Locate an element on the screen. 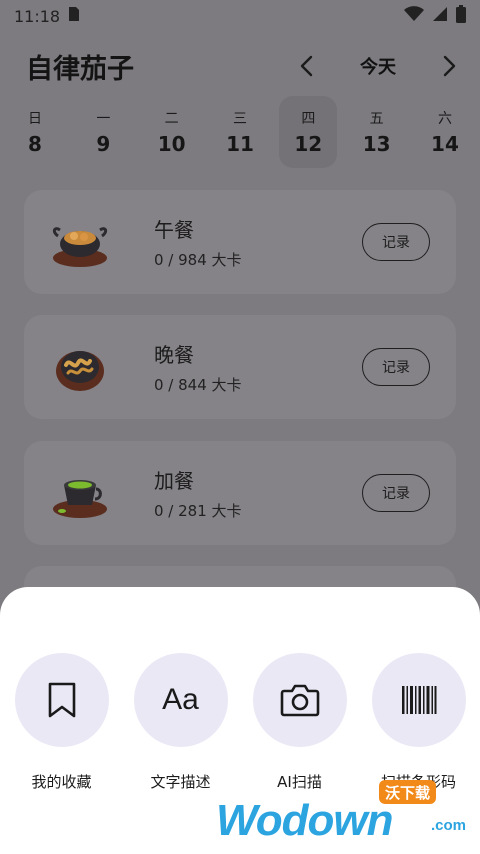 Image resolution: width=480 pixels, height=854 pixels. chevron-left-icon is located at coordinates (306, 66).